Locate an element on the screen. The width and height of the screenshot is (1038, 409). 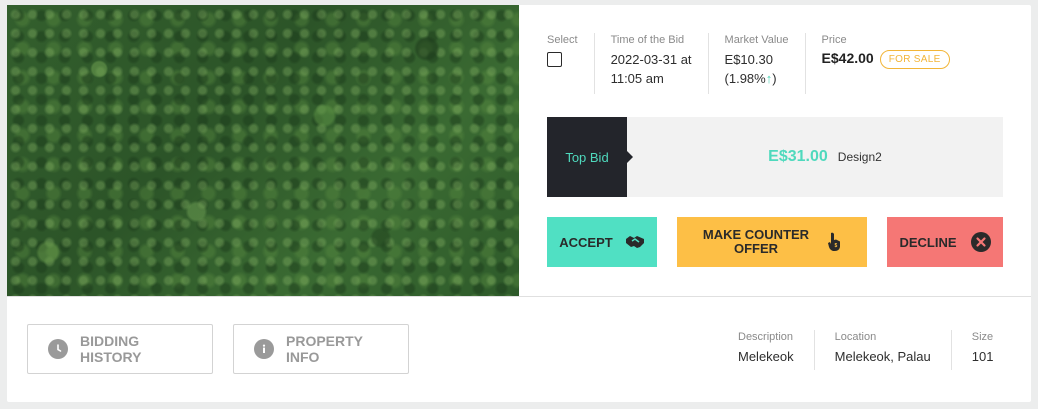
info-icon is located at coordinates (264, 349).